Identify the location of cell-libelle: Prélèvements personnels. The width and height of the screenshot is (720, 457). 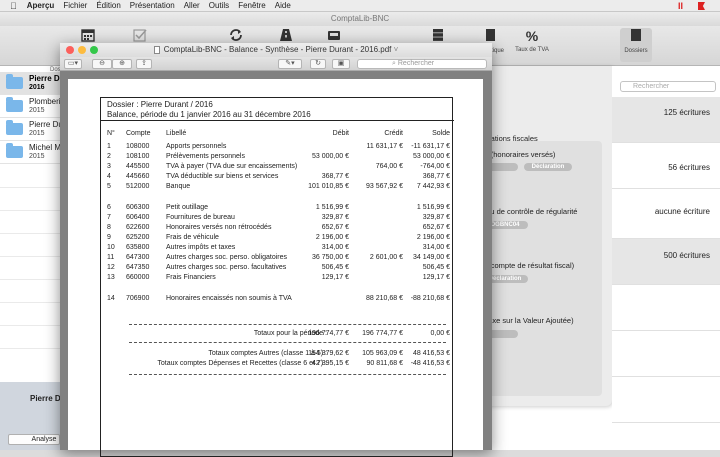
(205, 156).